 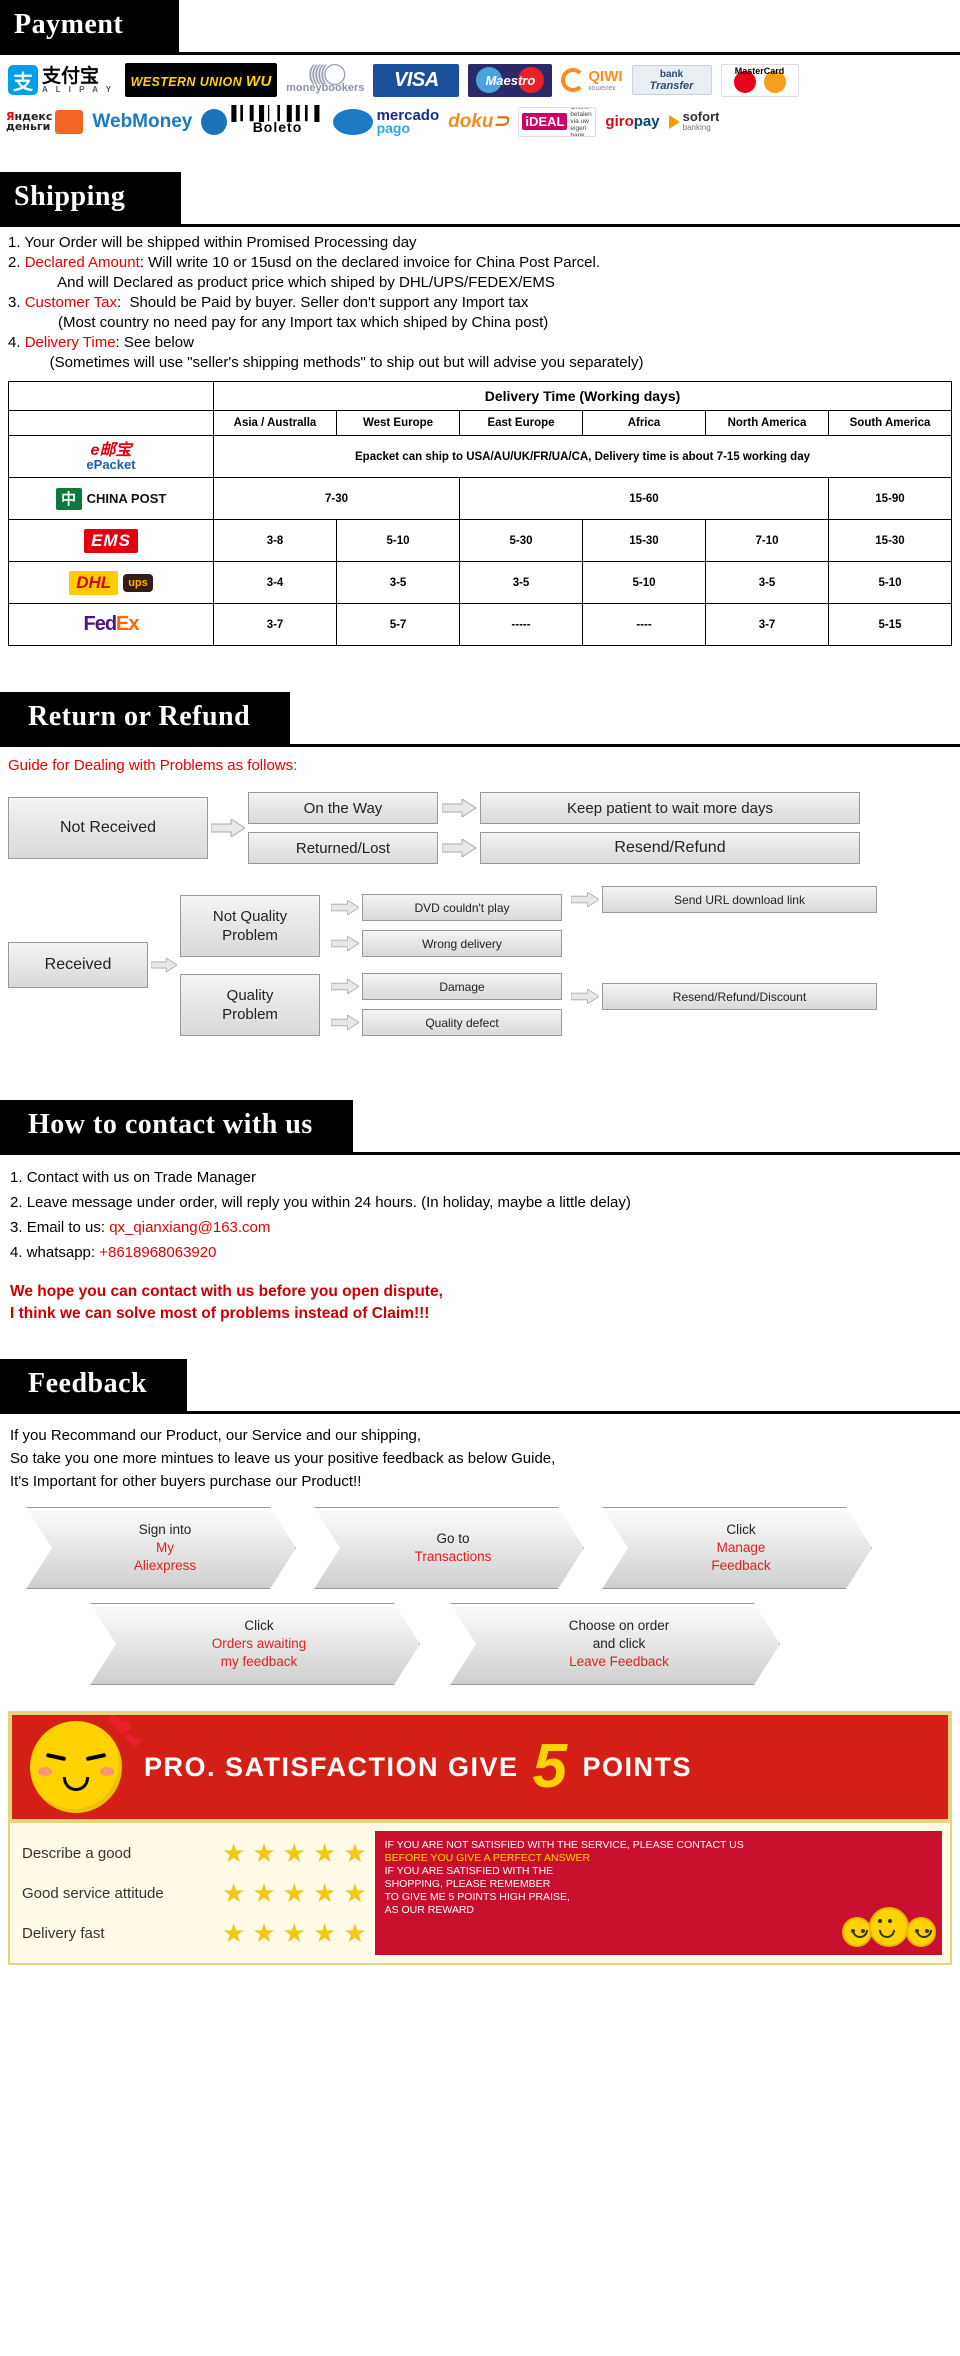 I want to click on feedback-section-header: Feedback, so click(x=480, y=1386).